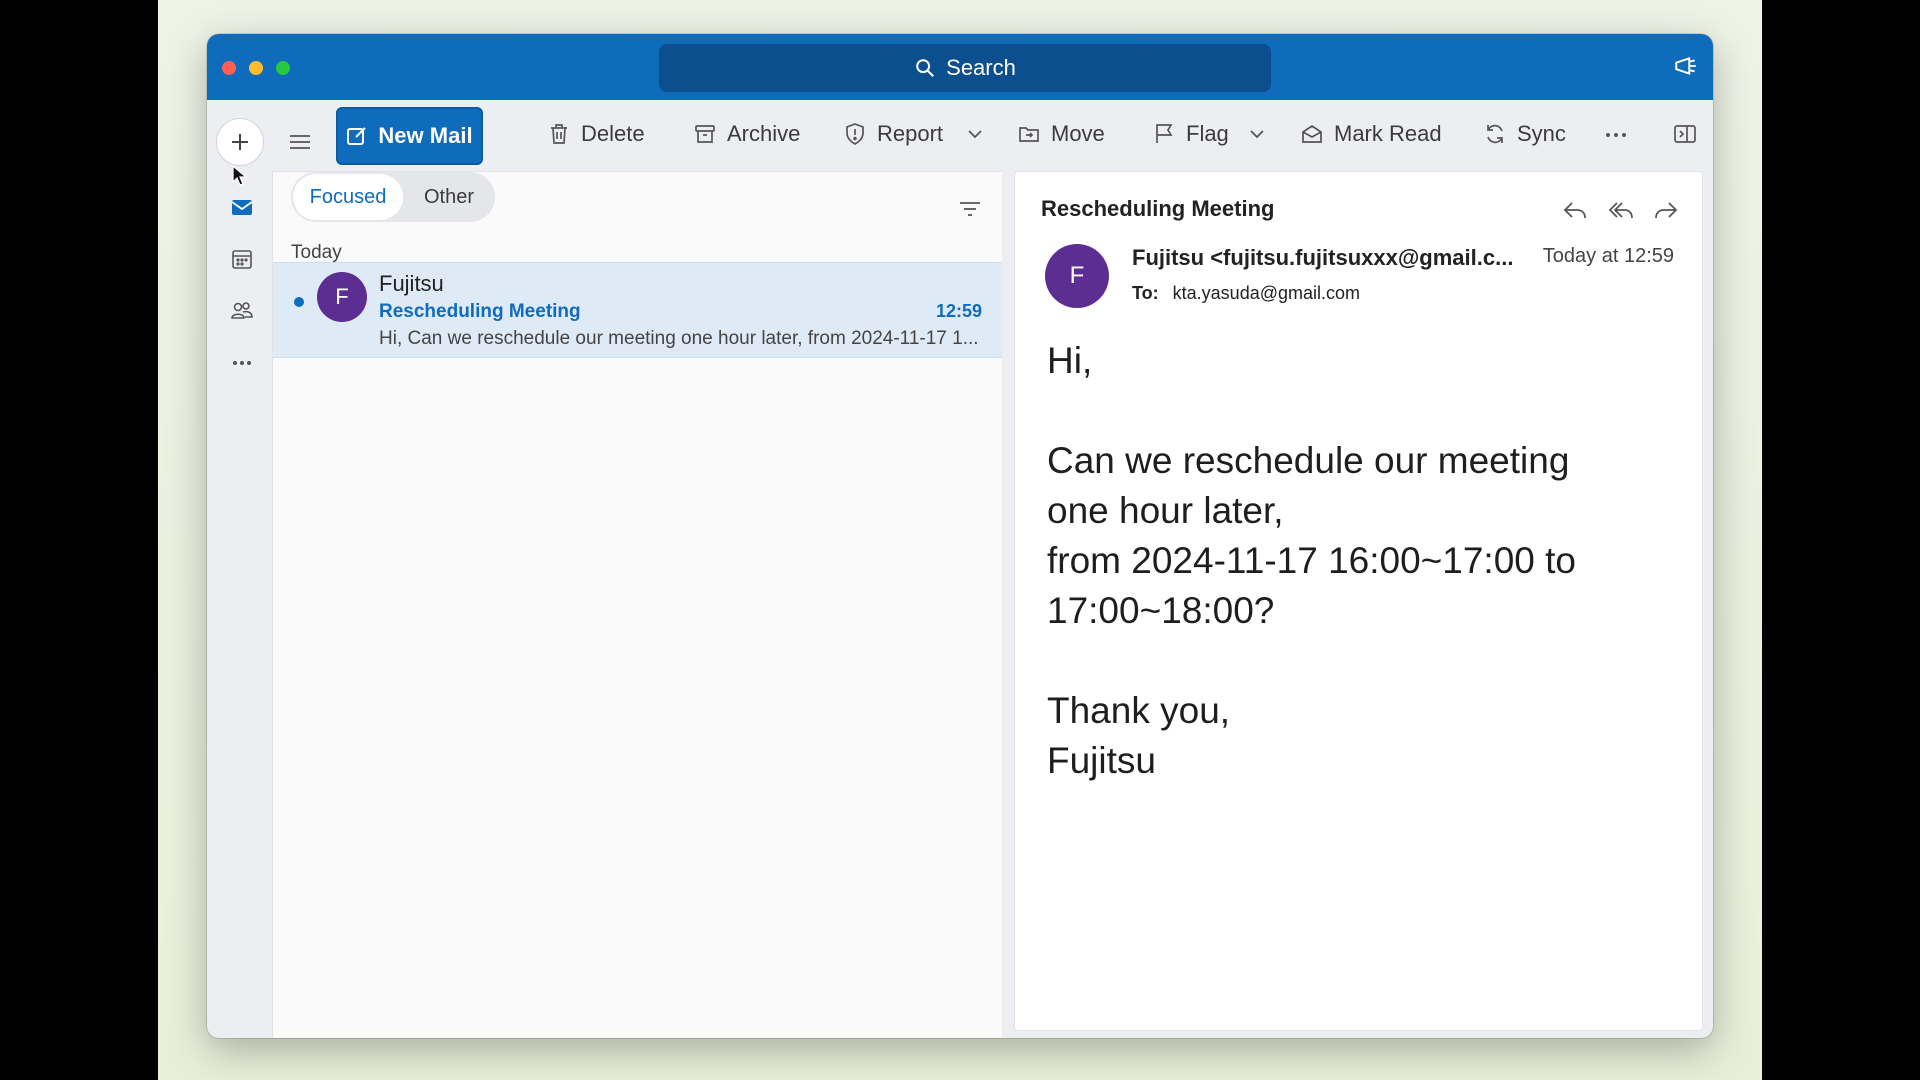 Image resolution: width=1920 pixels, height=1080 pixels. What do you see at coordinates (925, 68) in the screenshot?
I see `search-icon` at bounding box center [925, 68].